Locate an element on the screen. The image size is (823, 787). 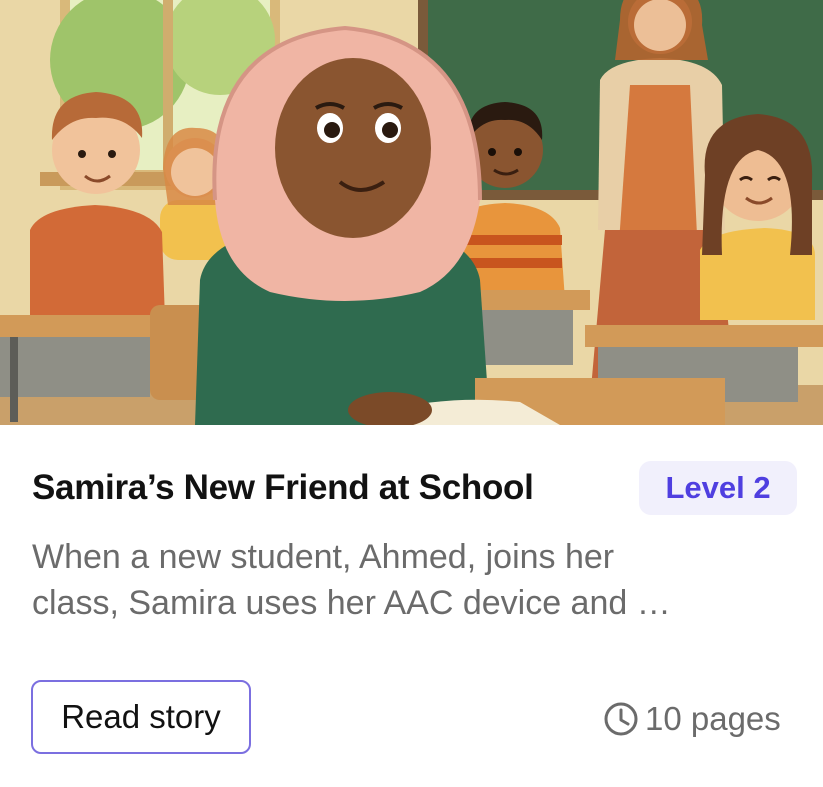
story-title: Samira’s New Friend at School is located at coordinates (283, 487).